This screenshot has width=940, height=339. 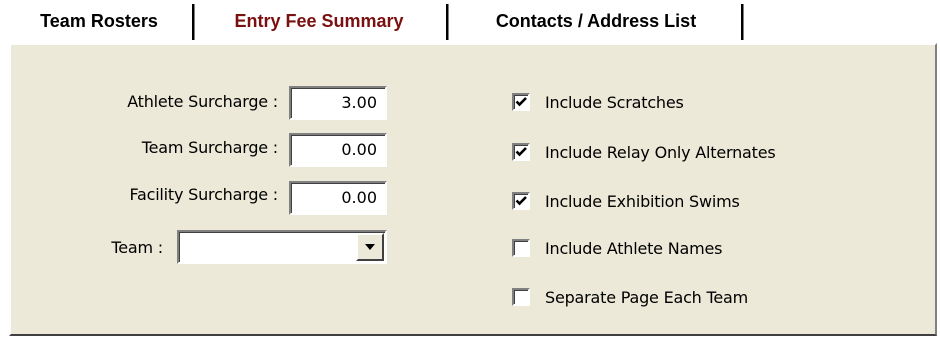 What do you see at coordinates (338, 103) in the screenshot?
I see `athlete-surcharge-input: 3.00` at bounding box center [338, 103].